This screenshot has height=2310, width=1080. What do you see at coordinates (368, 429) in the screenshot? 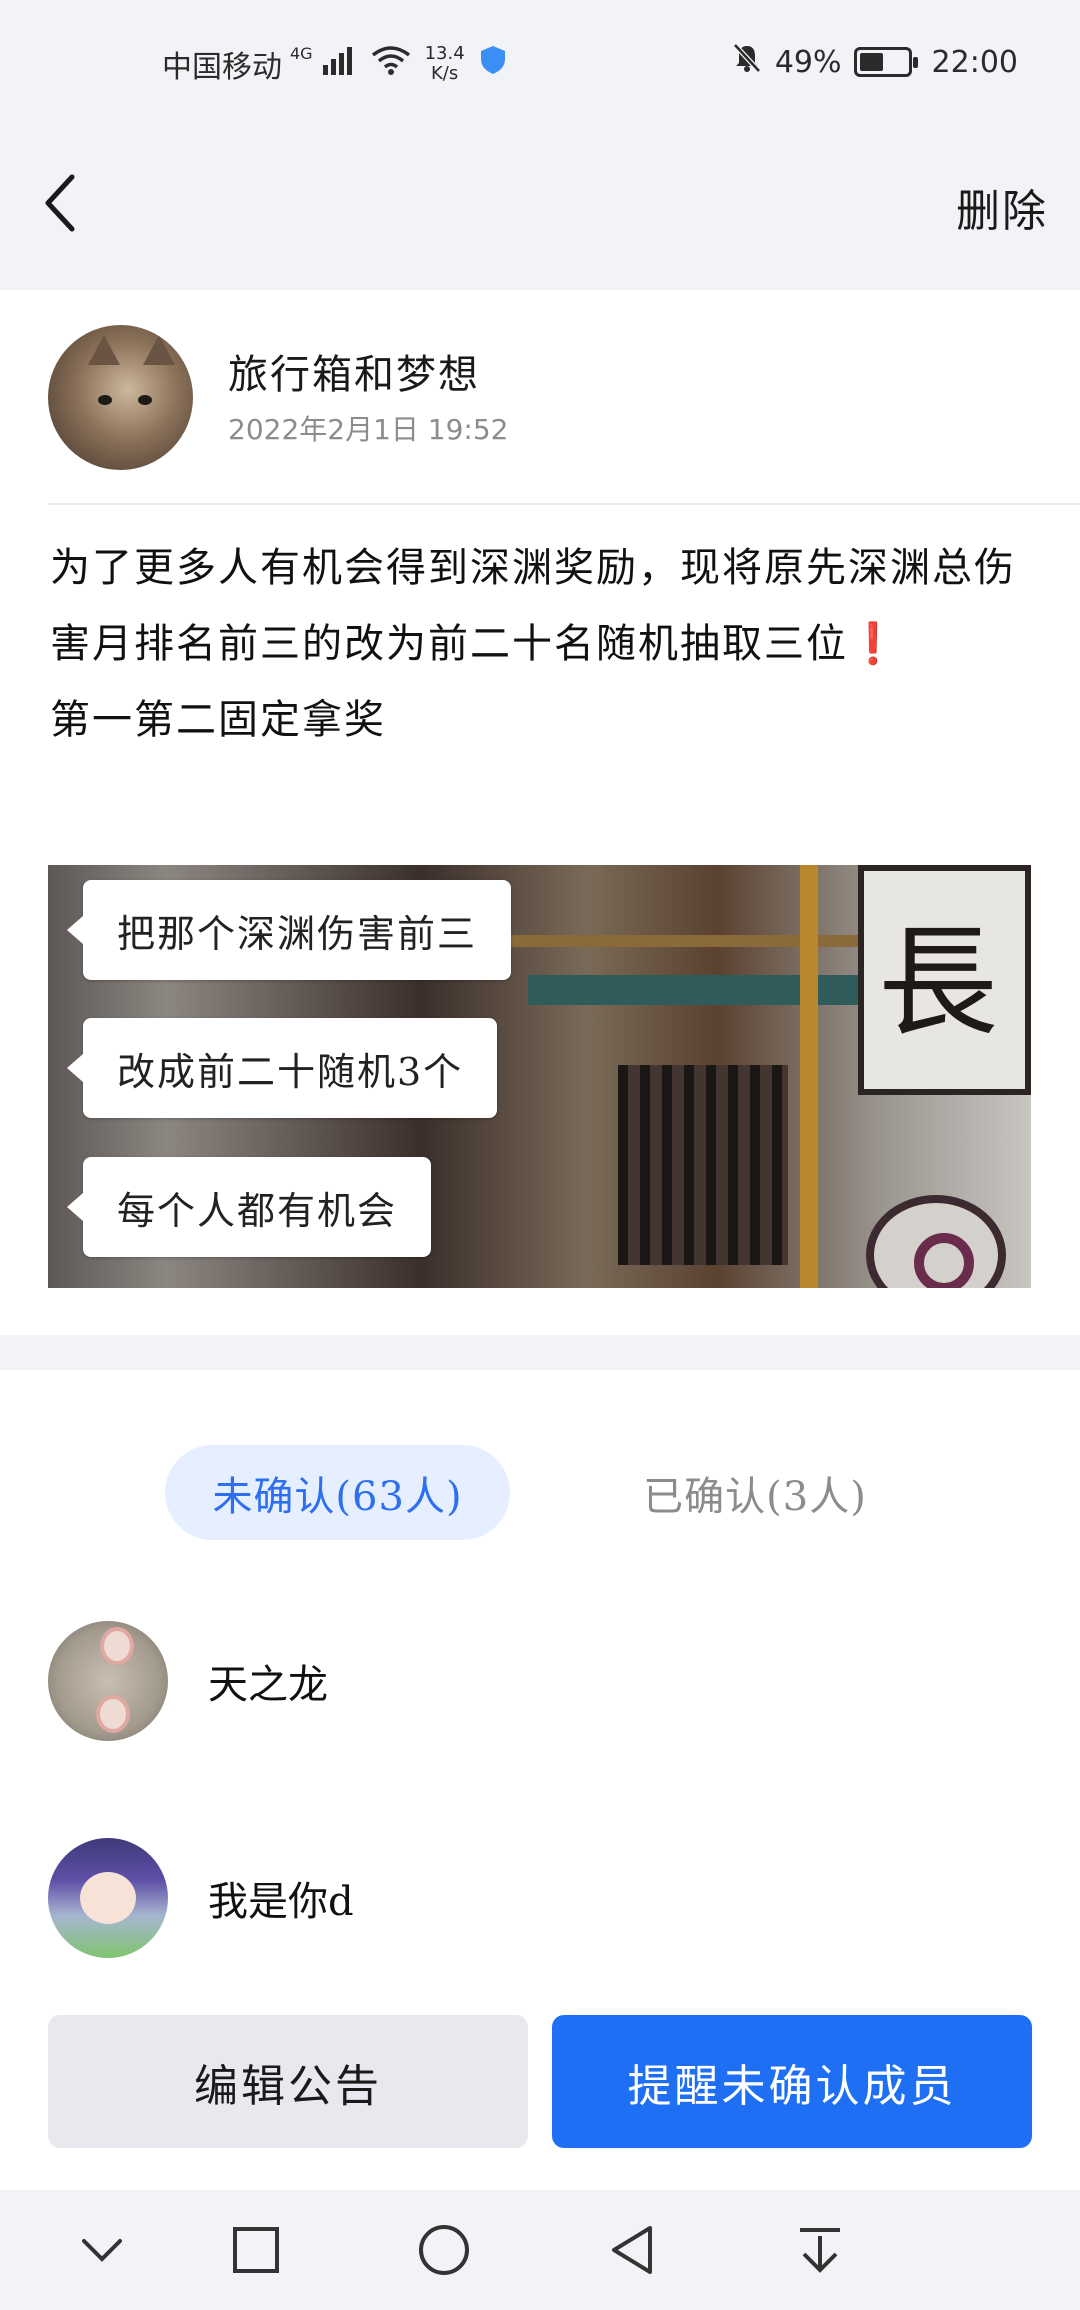
I see `post-time: 2022年2月1日 19:52` at bounding box center [368, 429].